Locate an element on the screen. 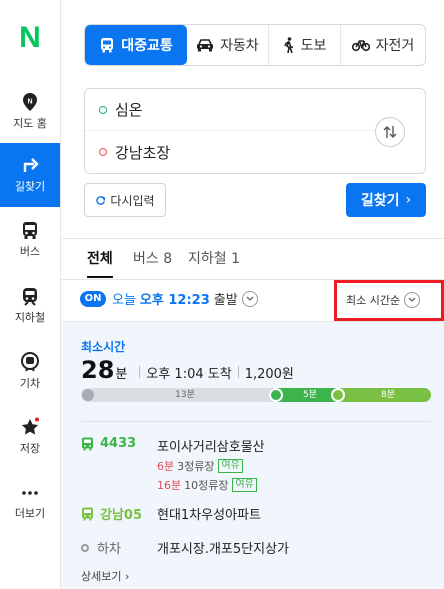  bus-route-badge: 4433 is located at coordinates (108, 443).